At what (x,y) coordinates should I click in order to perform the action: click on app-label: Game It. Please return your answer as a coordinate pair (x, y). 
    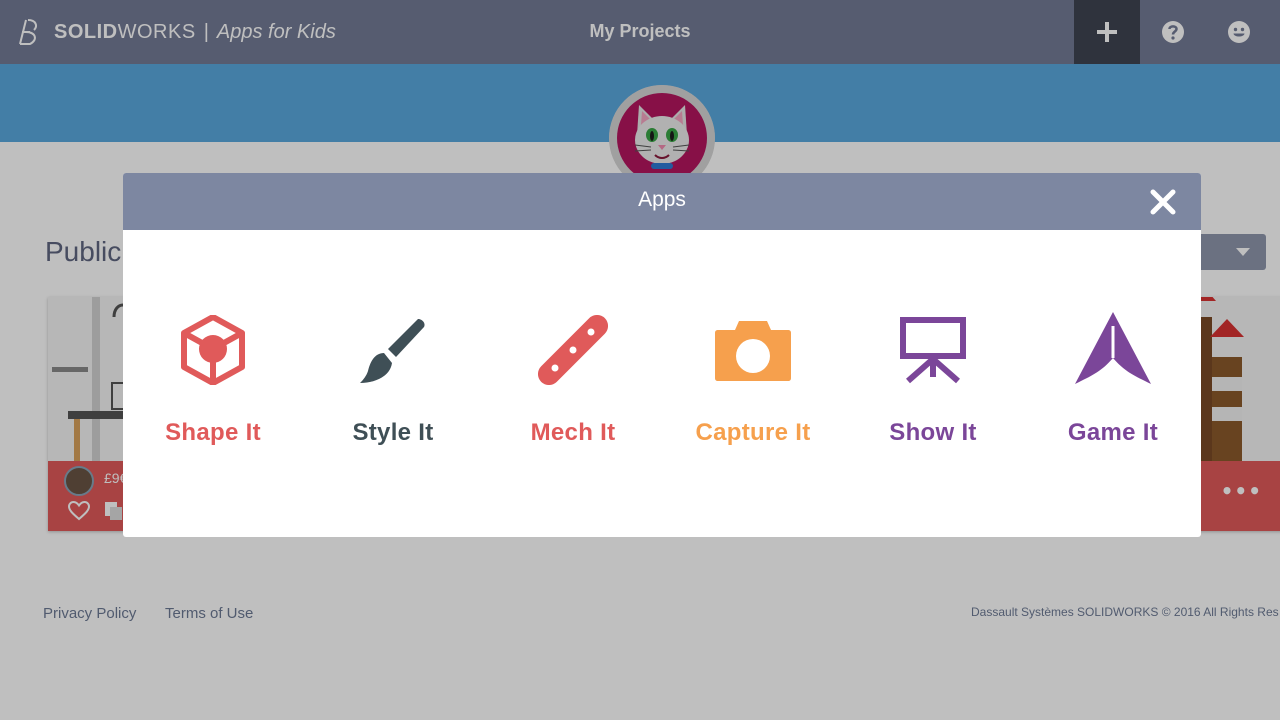
    Looking at the image, I should click on (1113, 432).